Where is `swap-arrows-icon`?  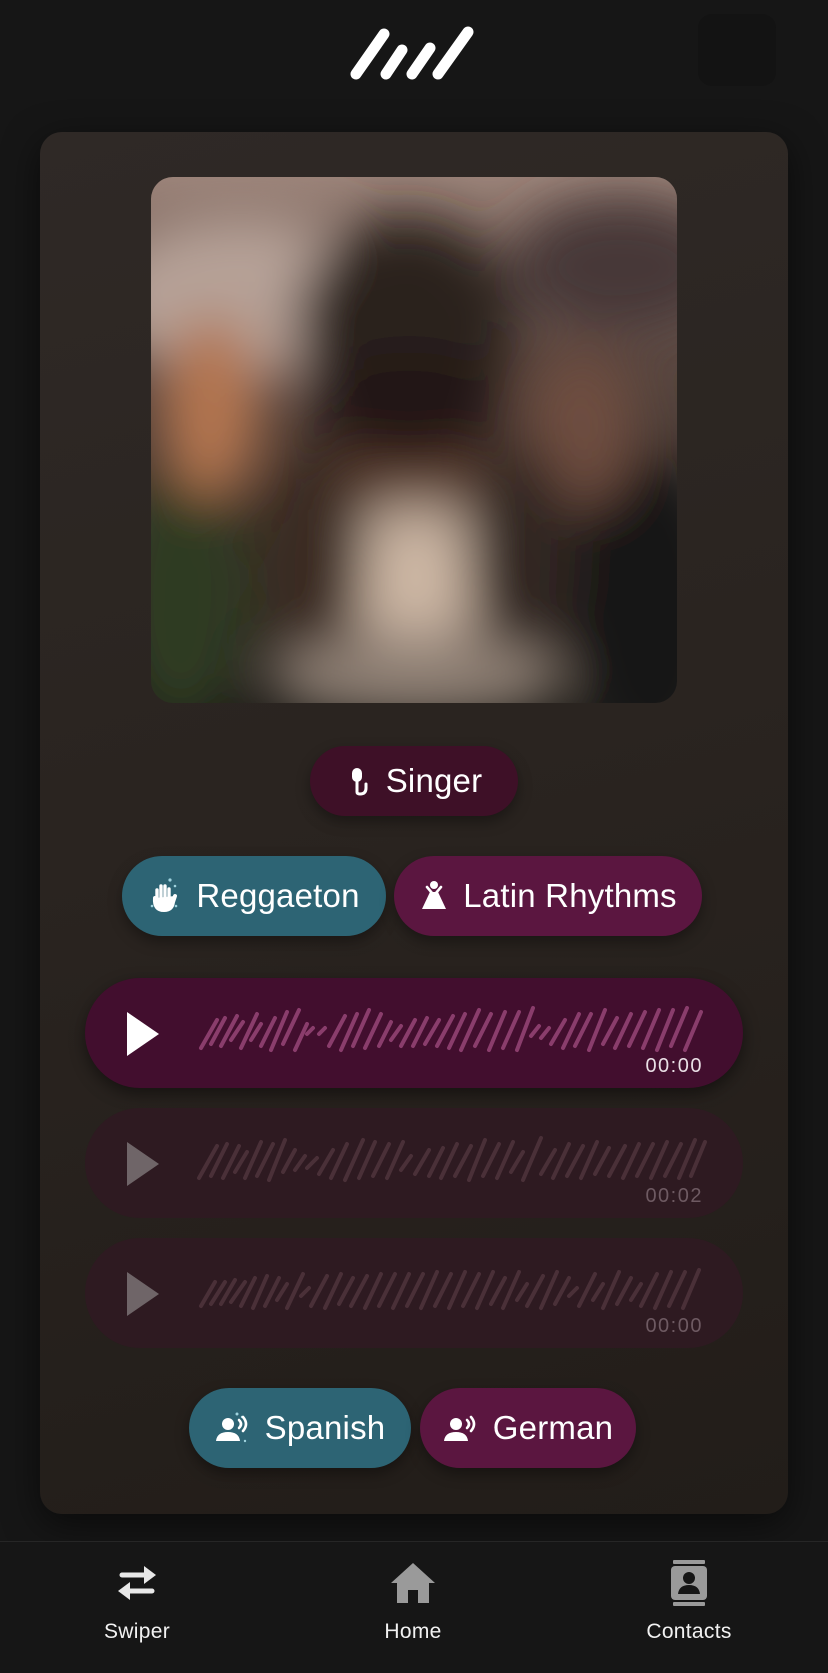 swap-arrows-icon is located at coordinates (137, 1583).